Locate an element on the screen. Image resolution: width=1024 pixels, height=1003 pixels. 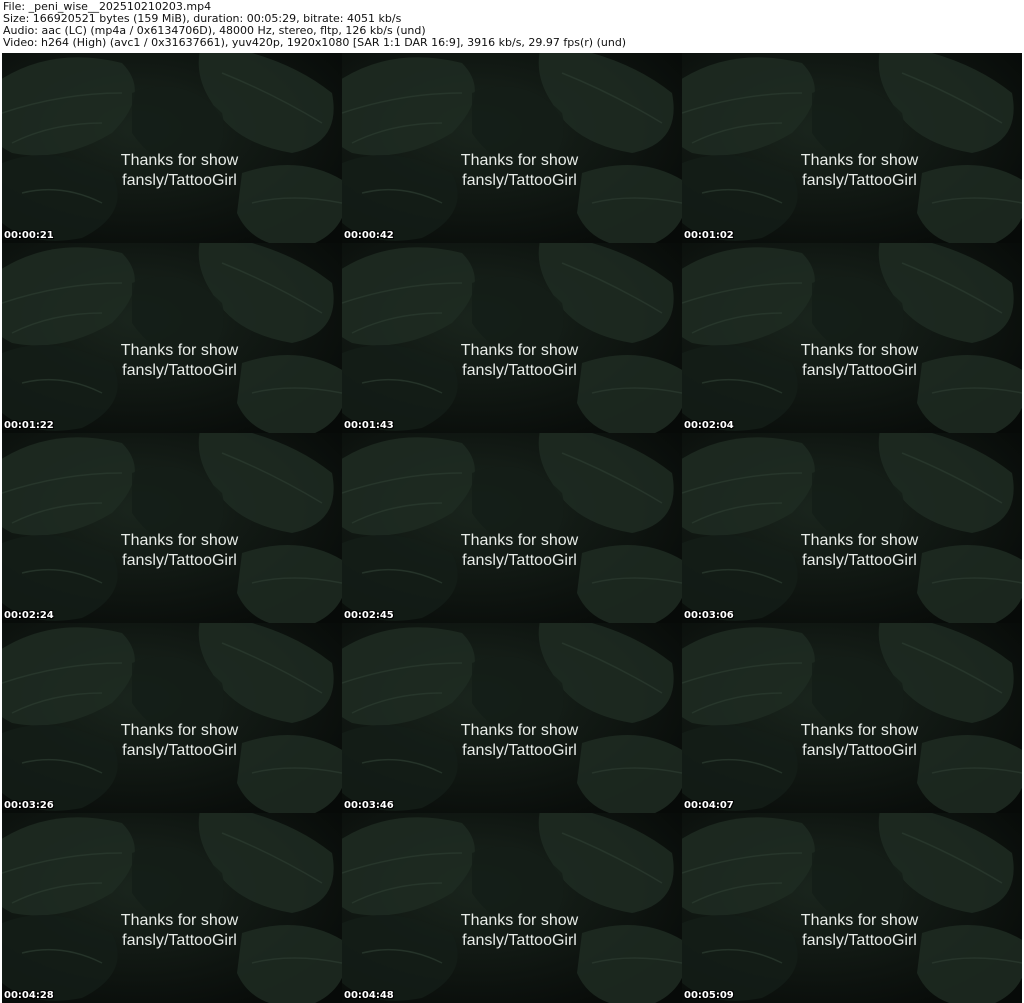
timestamp: 00:03:26 is located at coordinates (29, 805).